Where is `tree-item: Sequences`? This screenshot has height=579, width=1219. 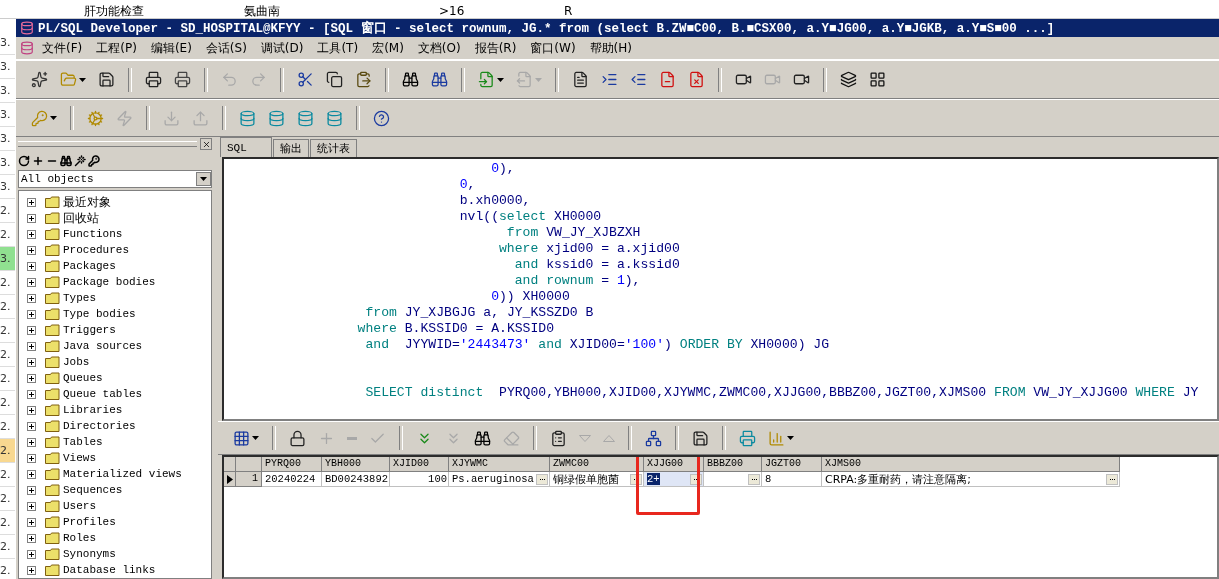 tree-item: Sequences is located at coordinates (93, 490).